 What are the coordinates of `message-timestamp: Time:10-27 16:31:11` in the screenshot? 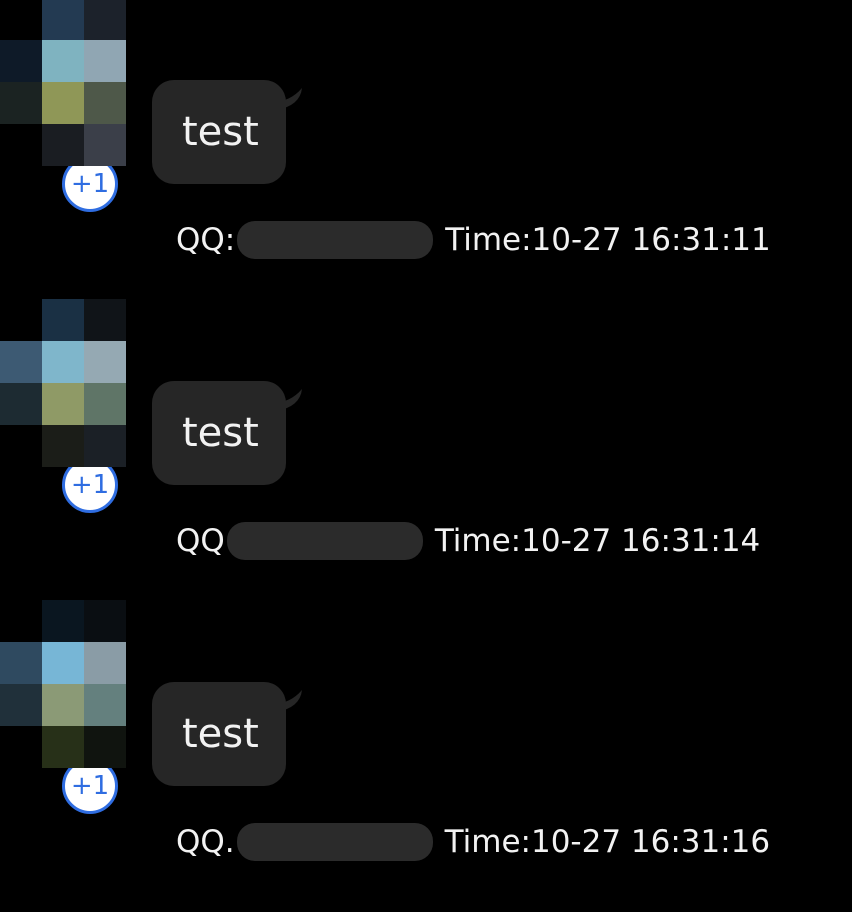 It's located at (608, 240).